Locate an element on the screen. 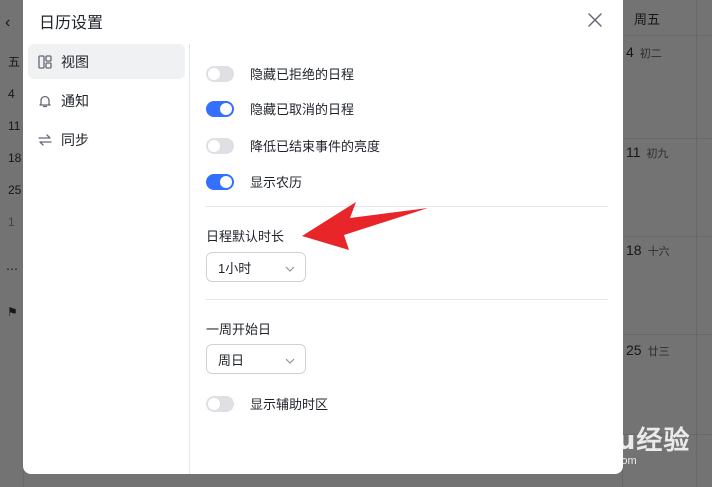 This screenshot has width=712, height=487. hide-declined-toggle is located at coordinates (220, 73).